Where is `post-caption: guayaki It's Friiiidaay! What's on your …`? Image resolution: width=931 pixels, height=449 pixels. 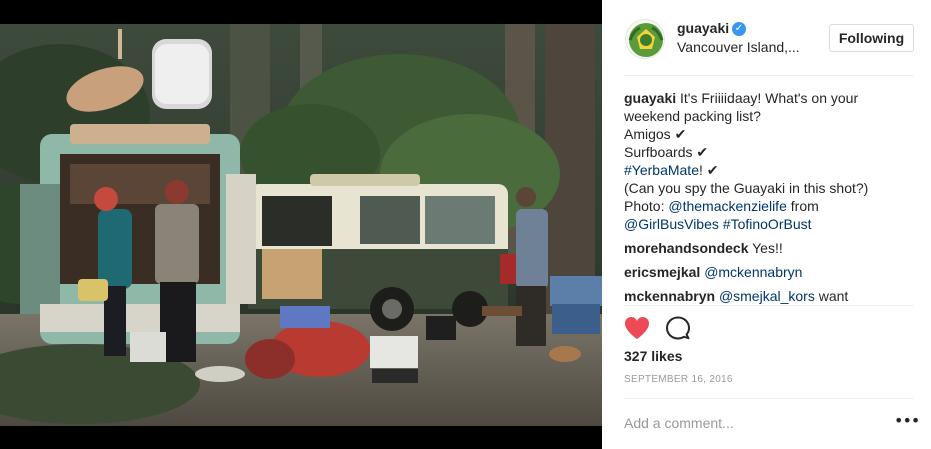 post-caption: guayaki It's Friiiidaay! What's on your … is located at coordinates (769, 161).